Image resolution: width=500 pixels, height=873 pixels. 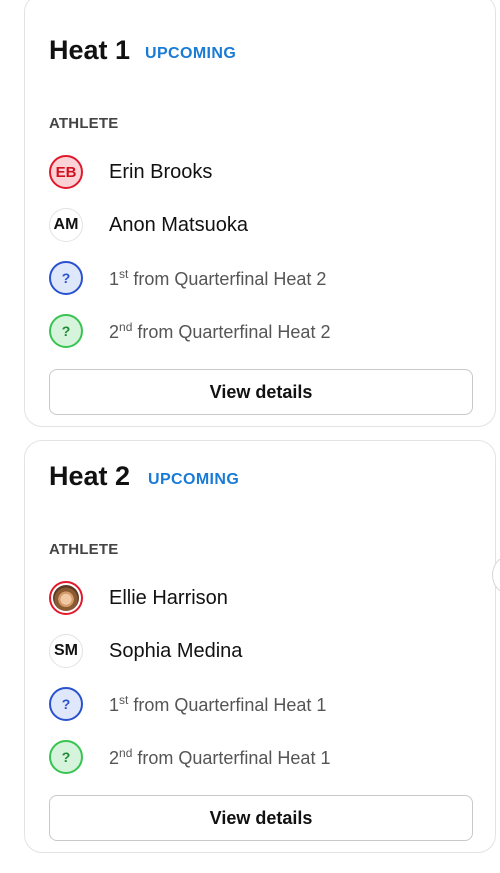 What do you see at coordinates (66, 225) in the screenshot?
I see `avatar: AM` at bounding box center [66, 225].